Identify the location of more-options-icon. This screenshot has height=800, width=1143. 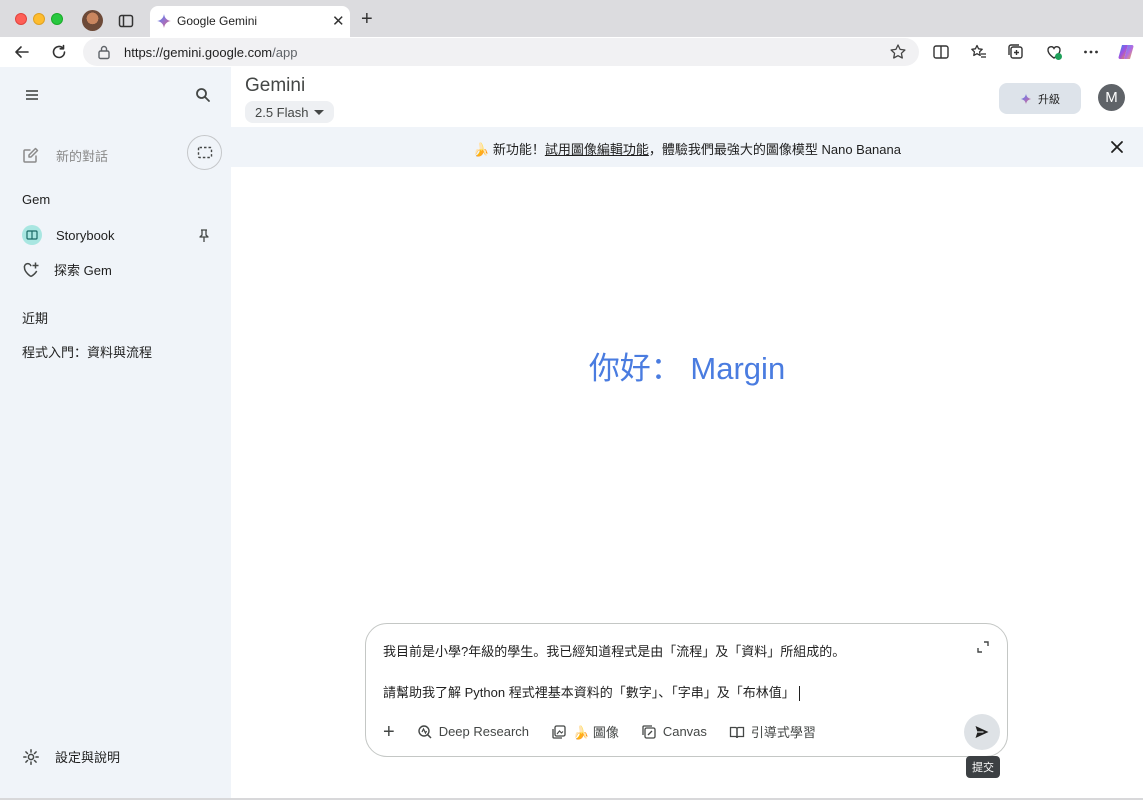
(1091, 52).